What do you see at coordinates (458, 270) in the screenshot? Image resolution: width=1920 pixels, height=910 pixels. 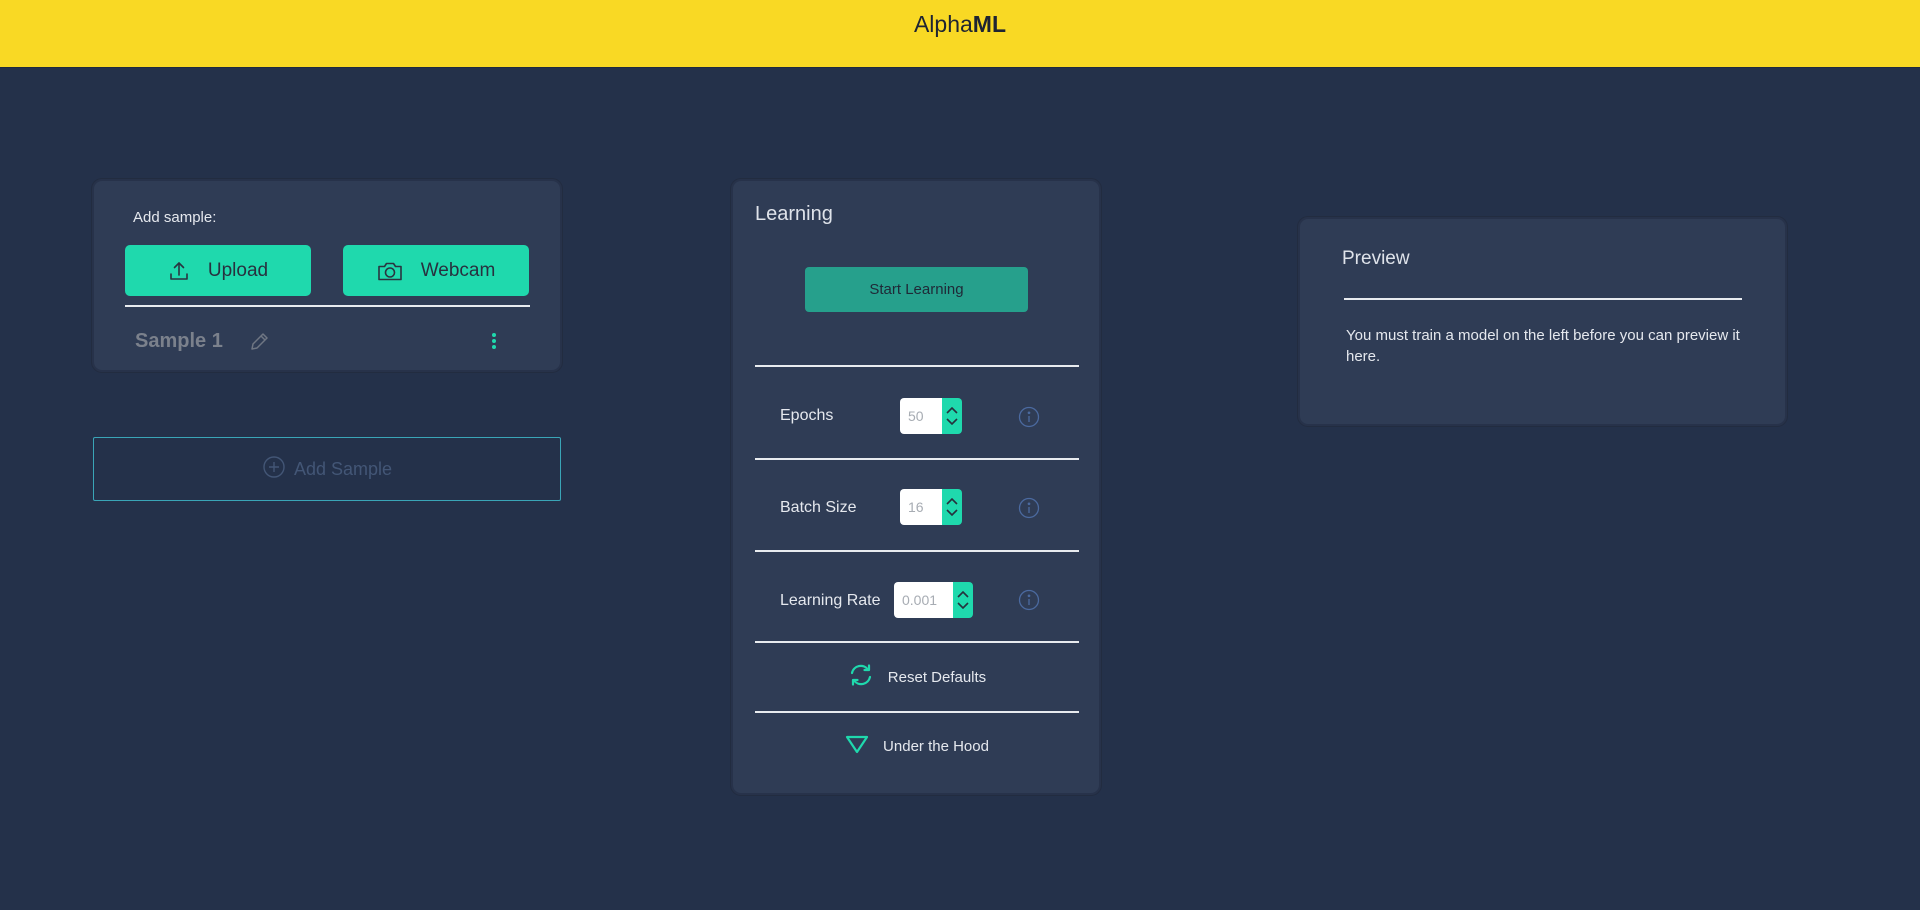 I see `webcam-label: Webcam` at bounding box center [458, 270].